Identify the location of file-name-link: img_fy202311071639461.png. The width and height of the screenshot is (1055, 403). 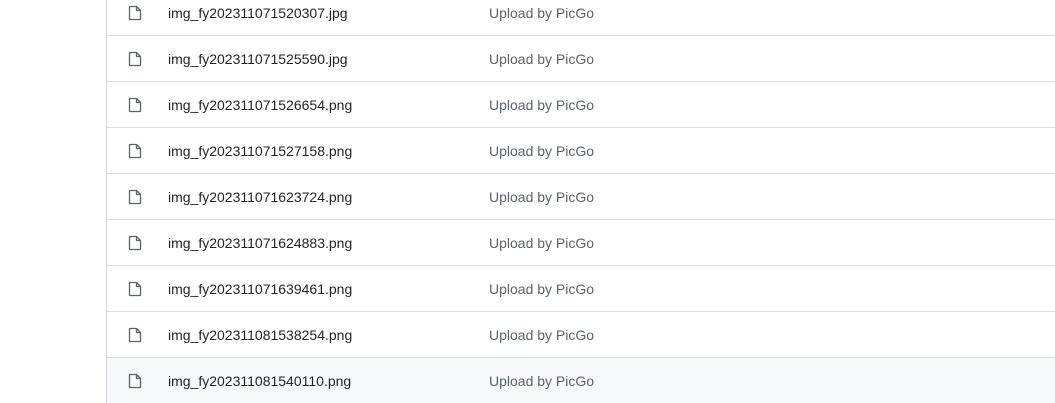
(260, 288).